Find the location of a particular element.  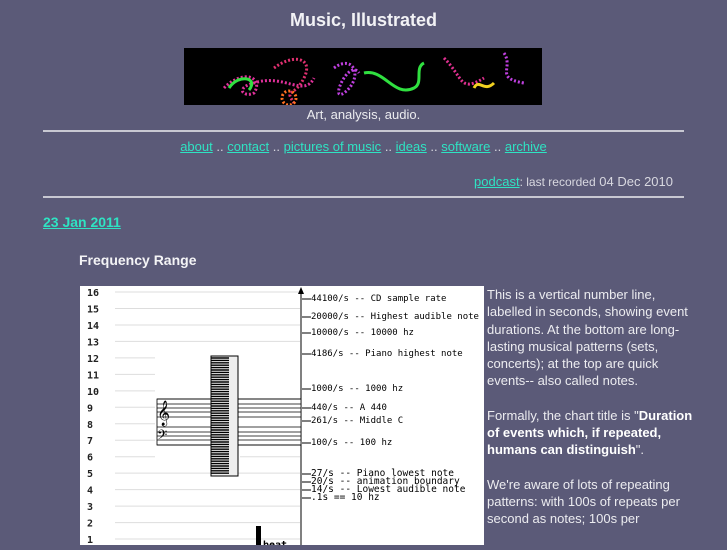

beat-label: beat is located at coordinates (275, 542).